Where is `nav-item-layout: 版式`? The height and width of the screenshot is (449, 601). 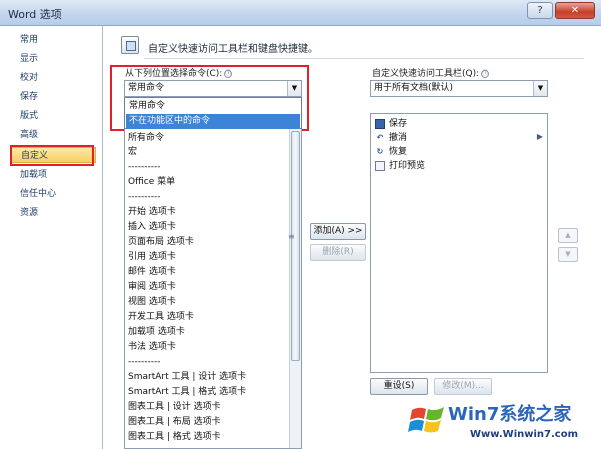
nav-item-layout: 版式 is located at coordinates (53, 116).